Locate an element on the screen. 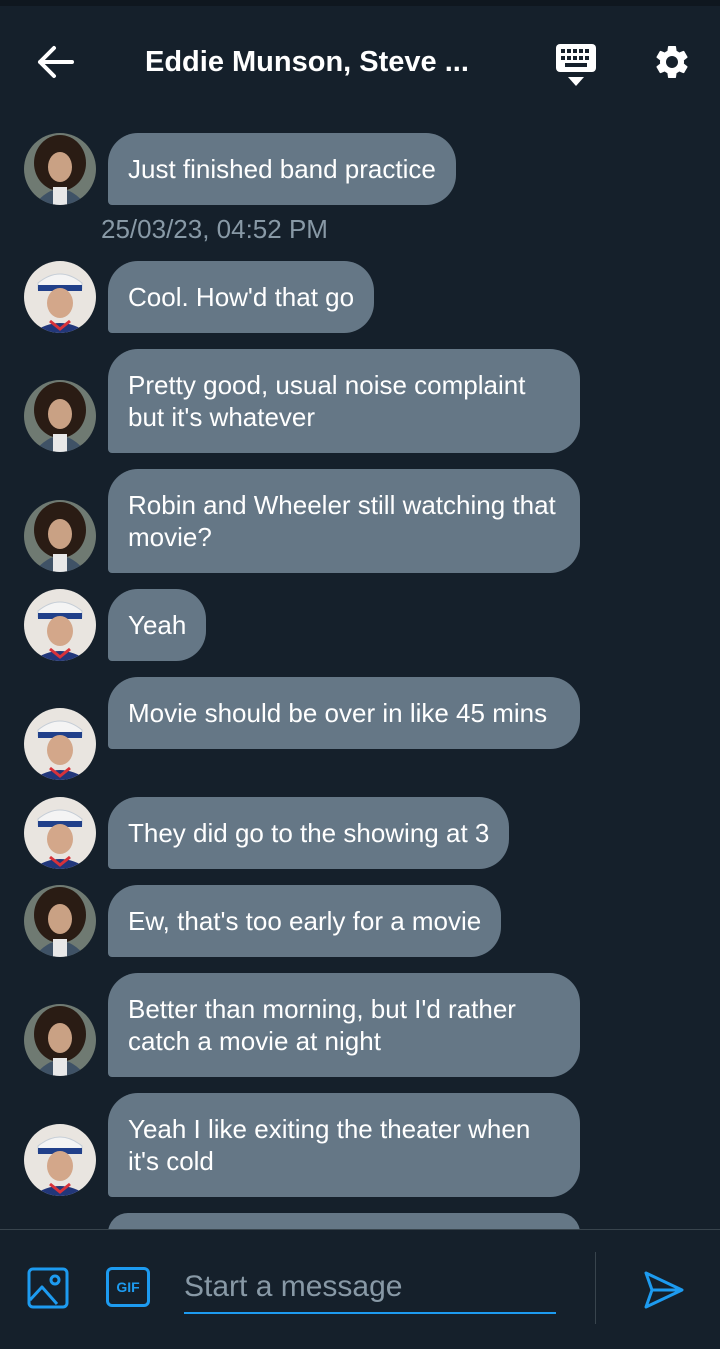  gear-icon is located at coordinates (672, 61).